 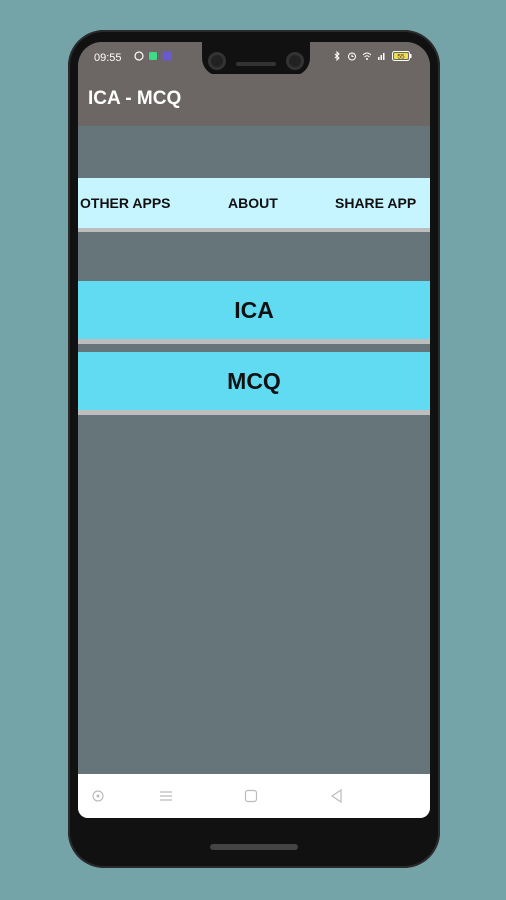 What do you see at coordinates (254, 383) in the screenshot?
I see `mcq-button: MCQ` at bounding box center [254, 383].